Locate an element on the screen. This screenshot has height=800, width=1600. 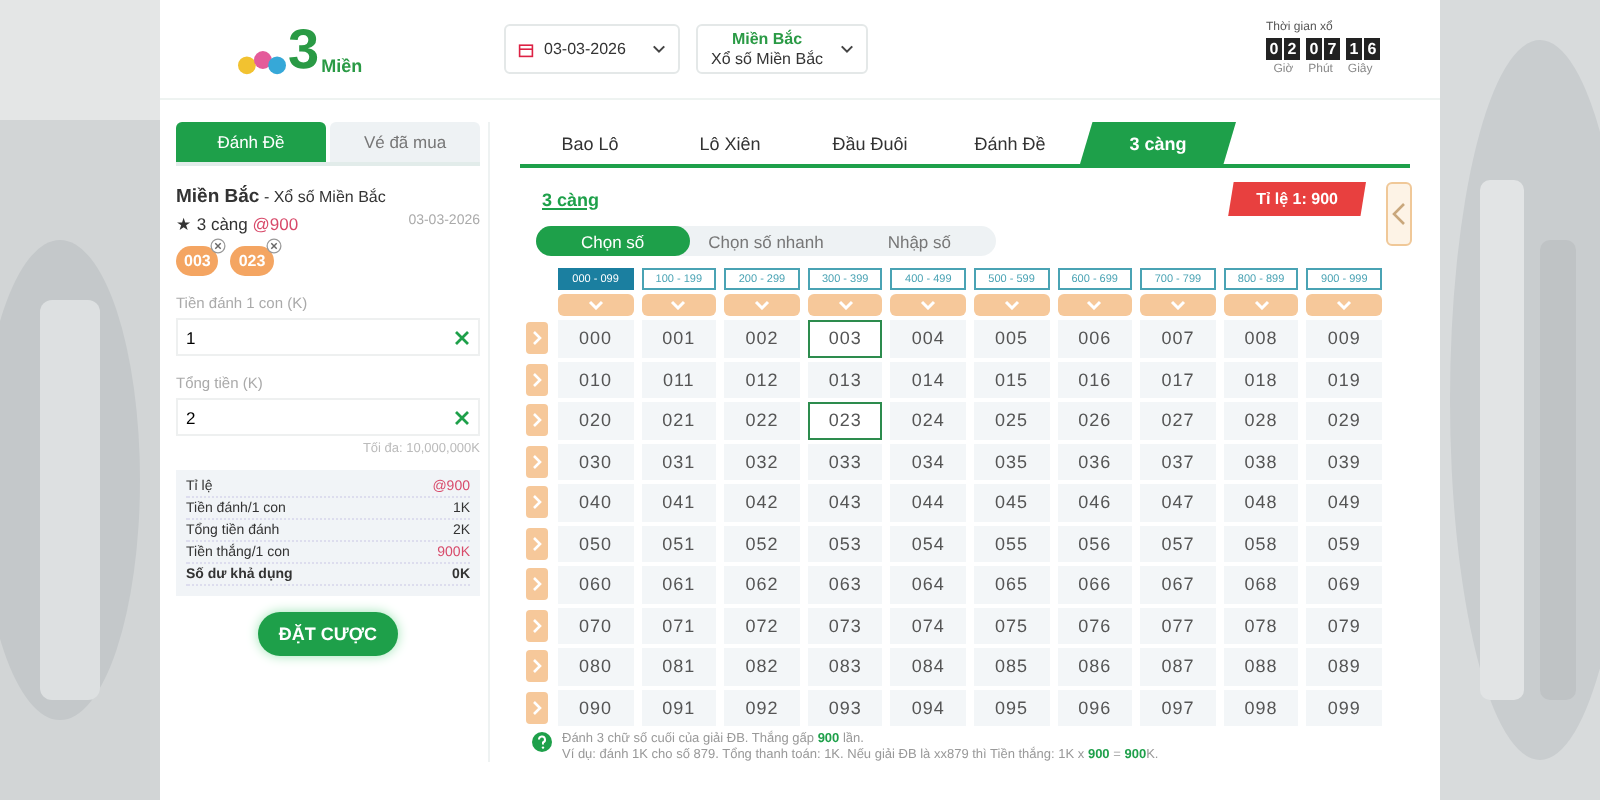
number-cell: 037 is located at coordinates (1178, 461).